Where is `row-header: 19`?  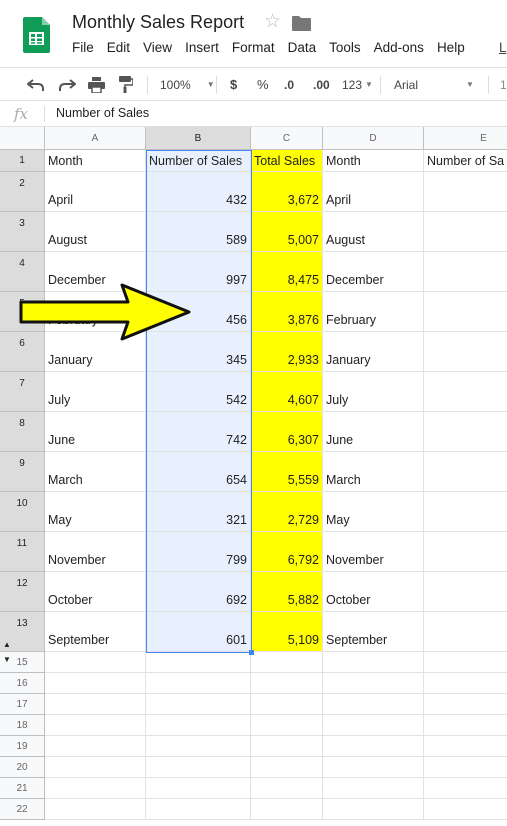 row-header: 19 is located at coordinates (22, 746).